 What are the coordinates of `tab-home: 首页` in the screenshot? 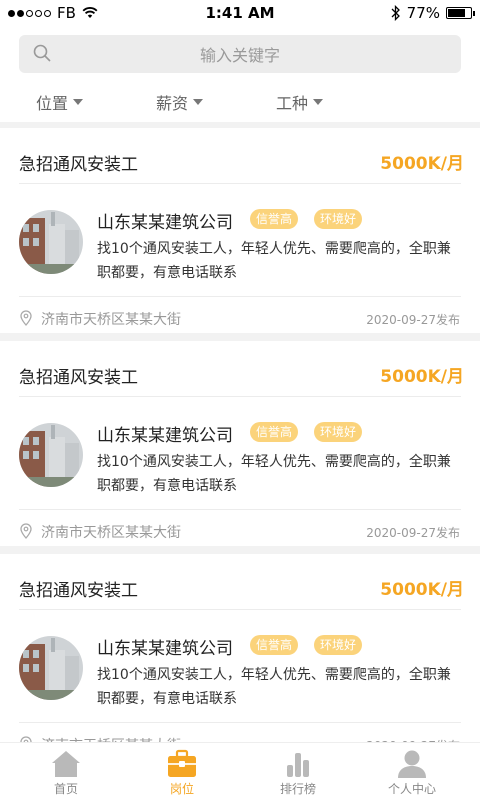 It's located at (66, 771).